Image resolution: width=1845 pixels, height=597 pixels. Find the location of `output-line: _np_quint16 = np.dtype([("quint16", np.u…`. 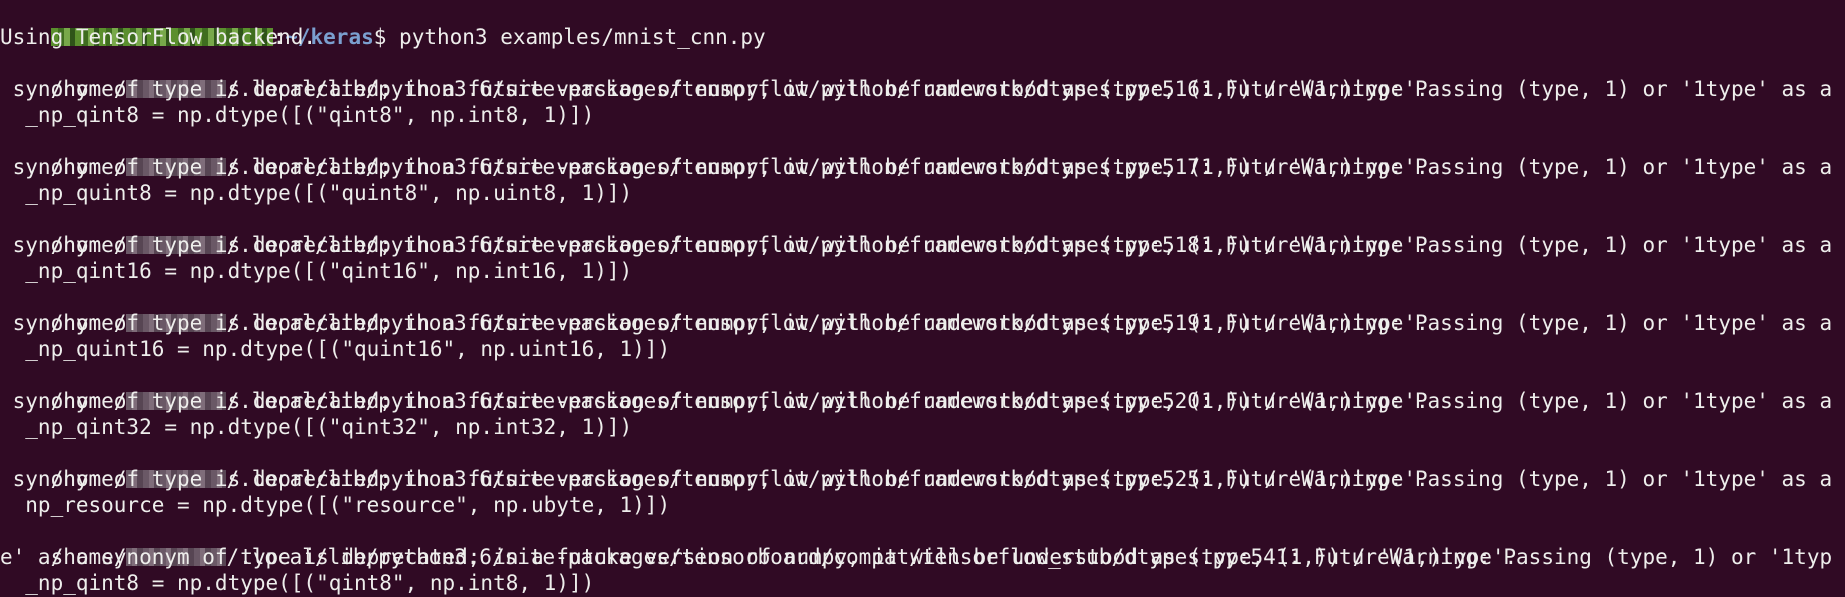

output-line: _np_quint16 = np.dtype([("quint16", np.u… is located at coordinates (335, 349).